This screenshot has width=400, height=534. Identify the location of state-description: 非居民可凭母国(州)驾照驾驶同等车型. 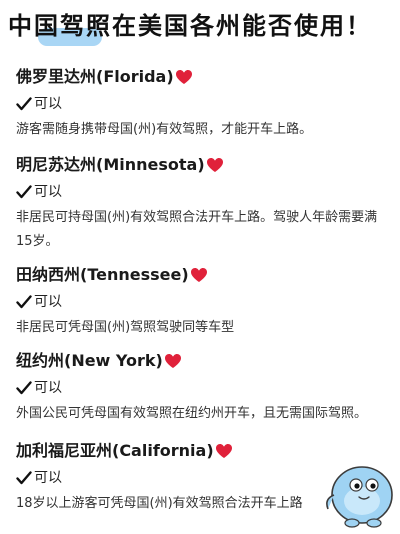
(125, 327).